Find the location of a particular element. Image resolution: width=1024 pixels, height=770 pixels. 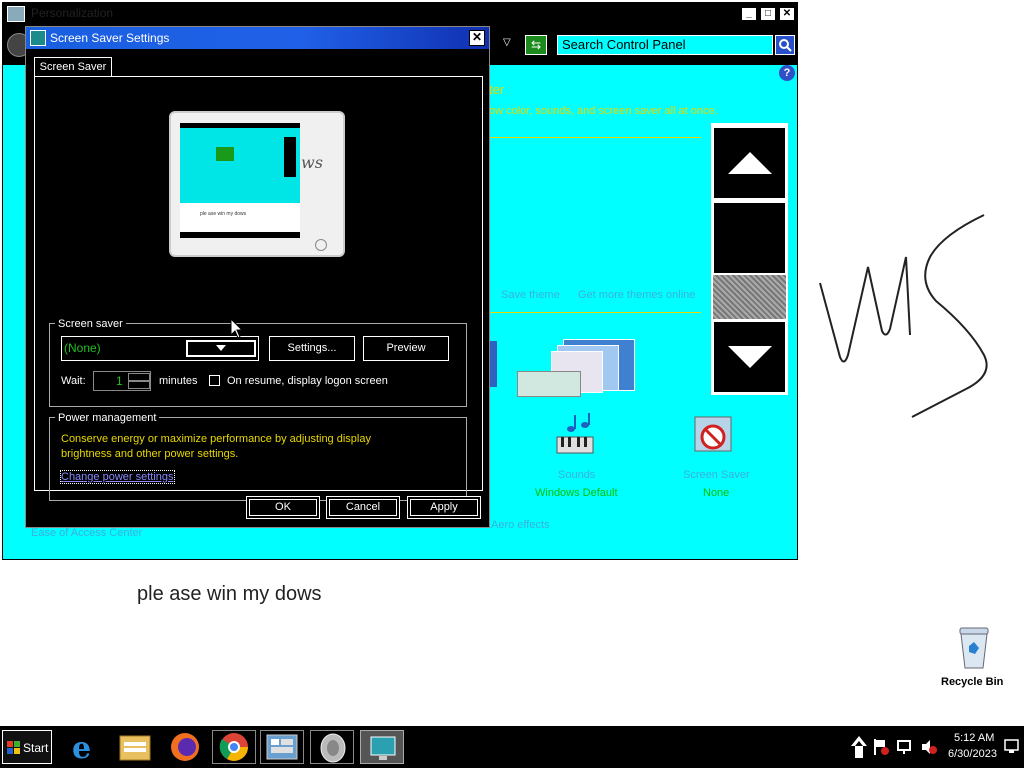

window-title: Personalization is located at coordinates (72, 13).